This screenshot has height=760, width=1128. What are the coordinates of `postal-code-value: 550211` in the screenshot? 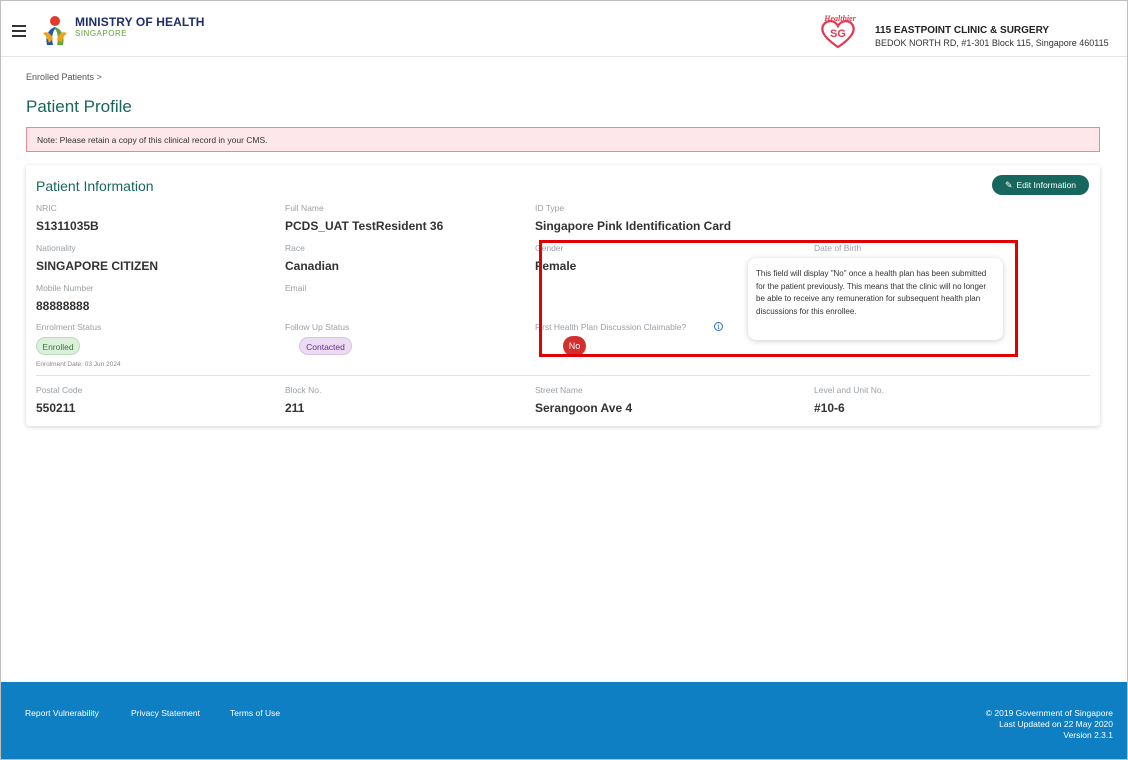 It's located at (56, 408).